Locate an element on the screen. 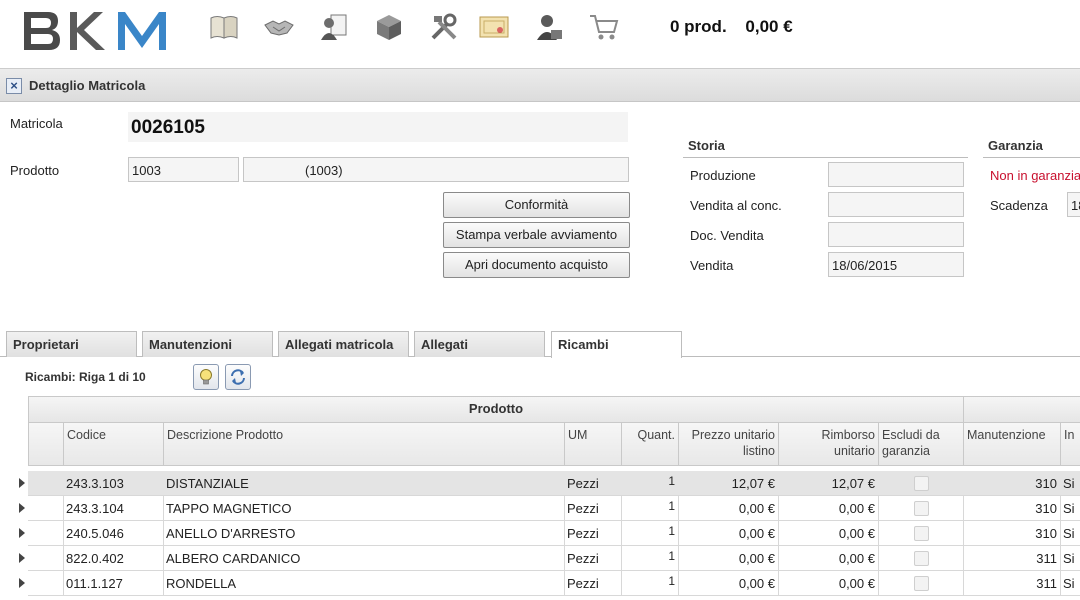  column-header-escludi: Escludi da garanzia is located at coordinates (921, 444).